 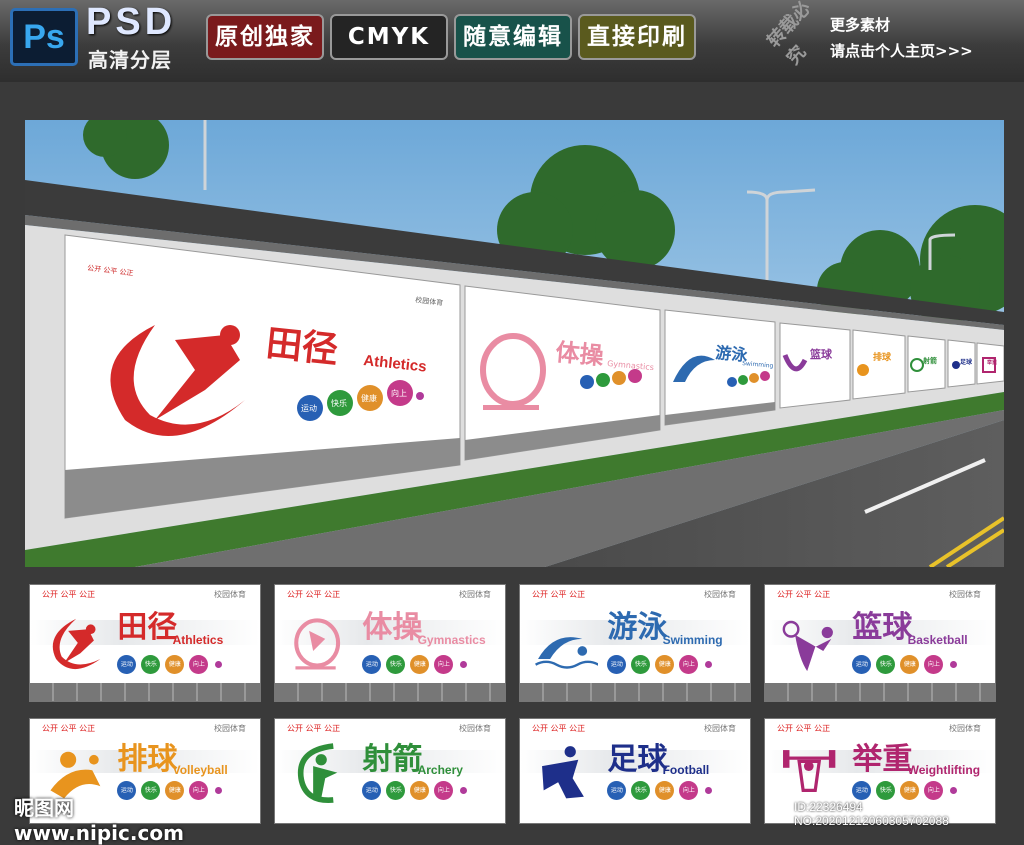 What do you see at coordinates (925, 51) in the screenshot?
I see `homepage-link: 请点击个人主页>>>` at bounding box center [925, 51].